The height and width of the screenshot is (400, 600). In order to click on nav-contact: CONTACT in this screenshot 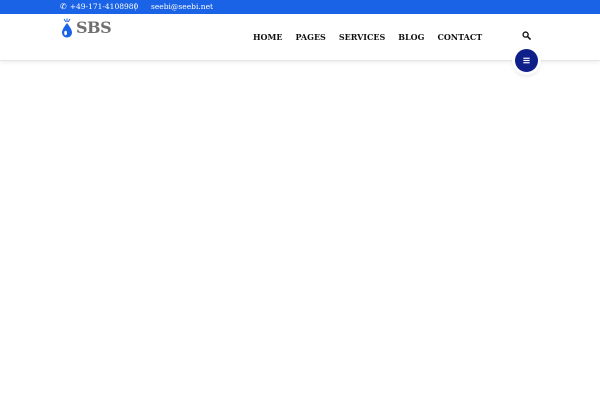, I will do `click(459, 37)`.